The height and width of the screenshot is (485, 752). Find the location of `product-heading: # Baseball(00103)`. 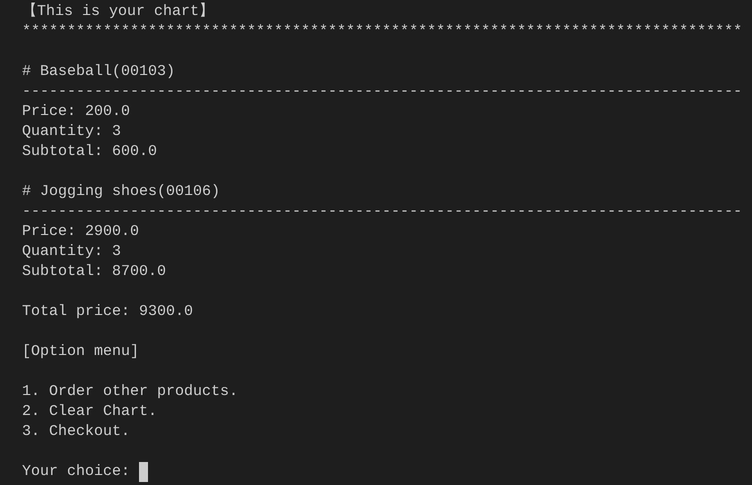

product-heading: # Baseball(00103) is located at coordinates (99, 72).